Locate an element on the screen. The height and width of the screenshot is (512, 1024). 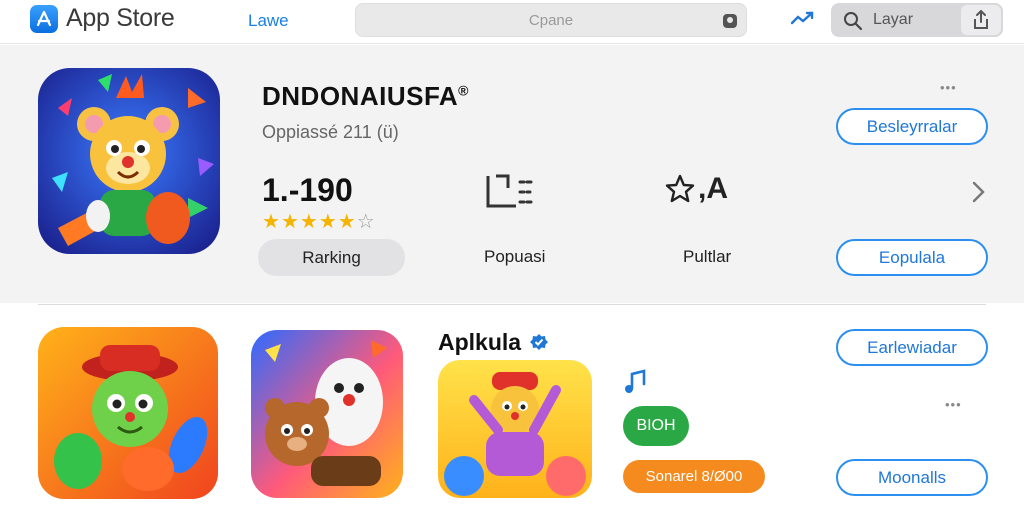
lower-app-title: Aplkula is located at coordinates (493, 342).